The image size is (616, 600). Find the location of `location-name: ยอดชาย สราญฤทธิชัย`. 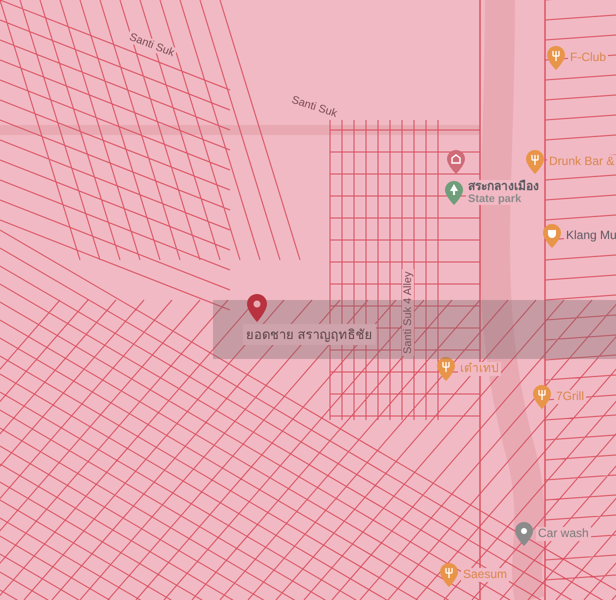

location-name: ยอดชาย สราญฤทธิชัย is located at coordinates (309, 334).